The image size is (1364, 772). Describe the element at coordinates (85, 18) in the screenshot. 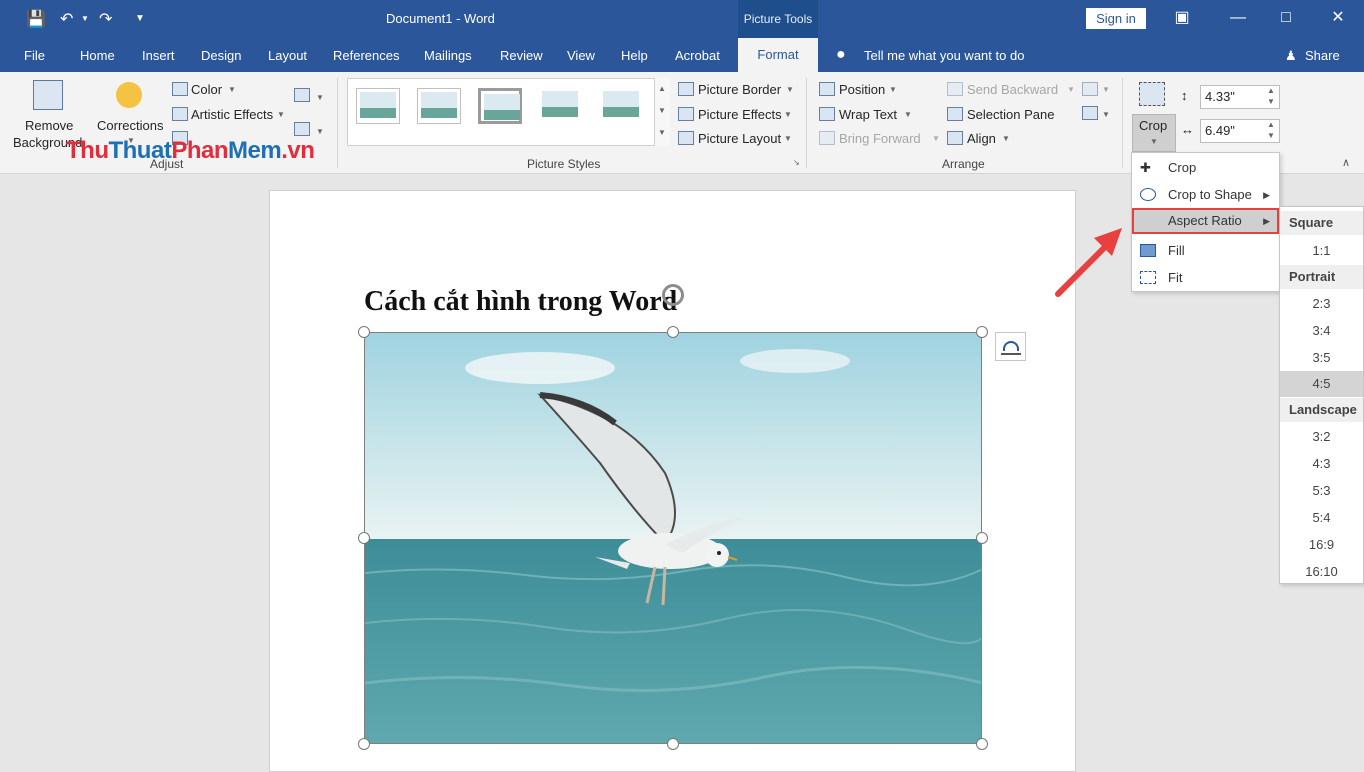

I see `undo-dropdown-icon: ▼` at that location.